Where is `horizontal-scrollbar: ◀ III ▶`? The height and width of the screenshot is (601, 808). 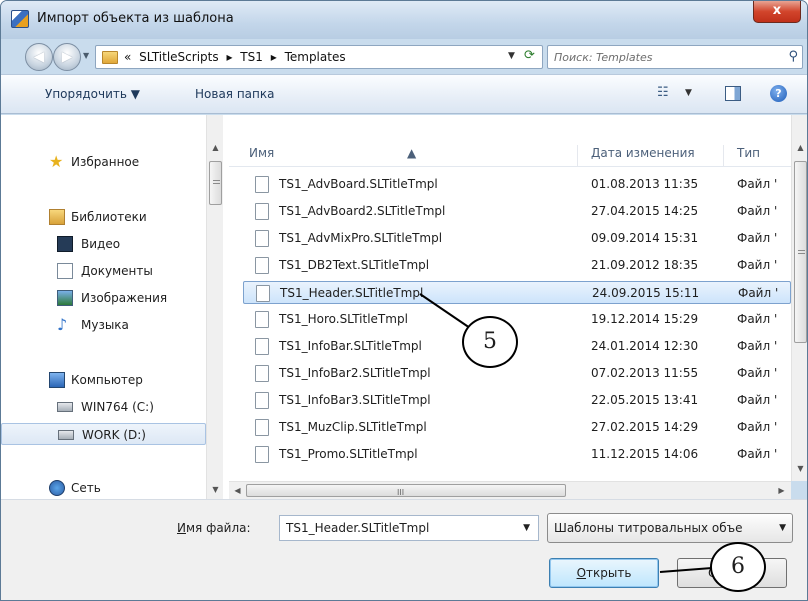 horizontal-scrollbar: ◀ III ▶ is located at coordinates (510, 490).